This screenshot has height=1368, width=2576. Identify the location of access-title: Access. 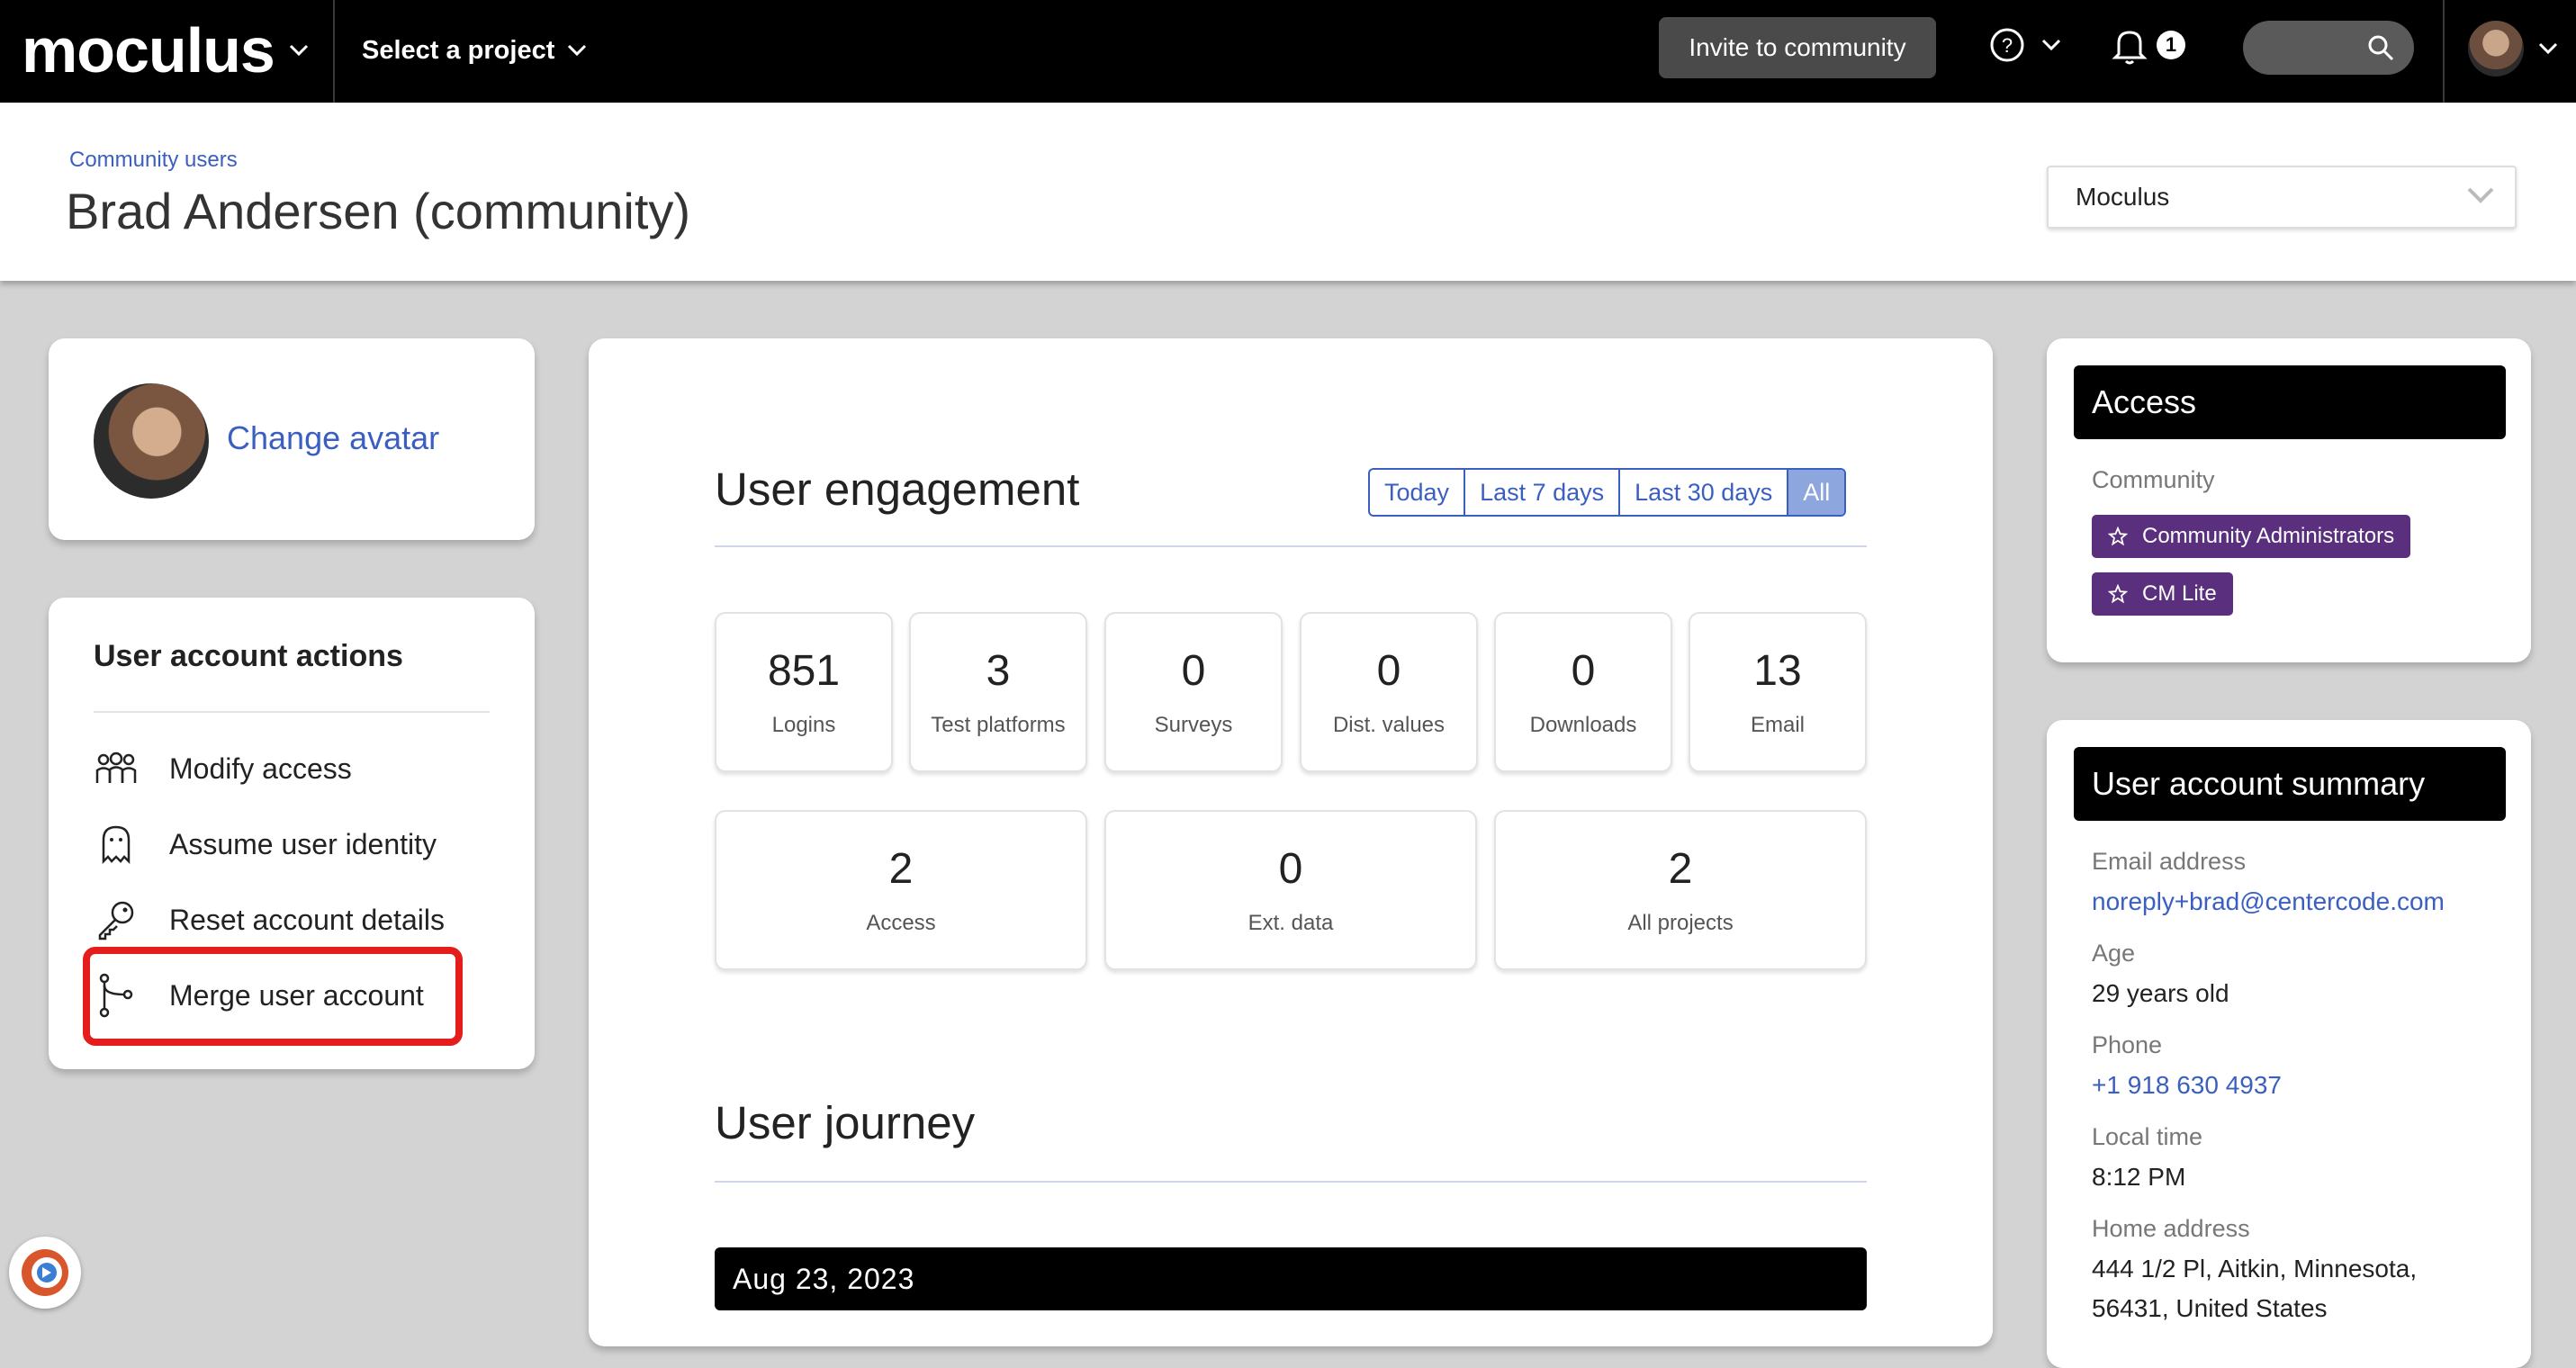
(2144, 402).